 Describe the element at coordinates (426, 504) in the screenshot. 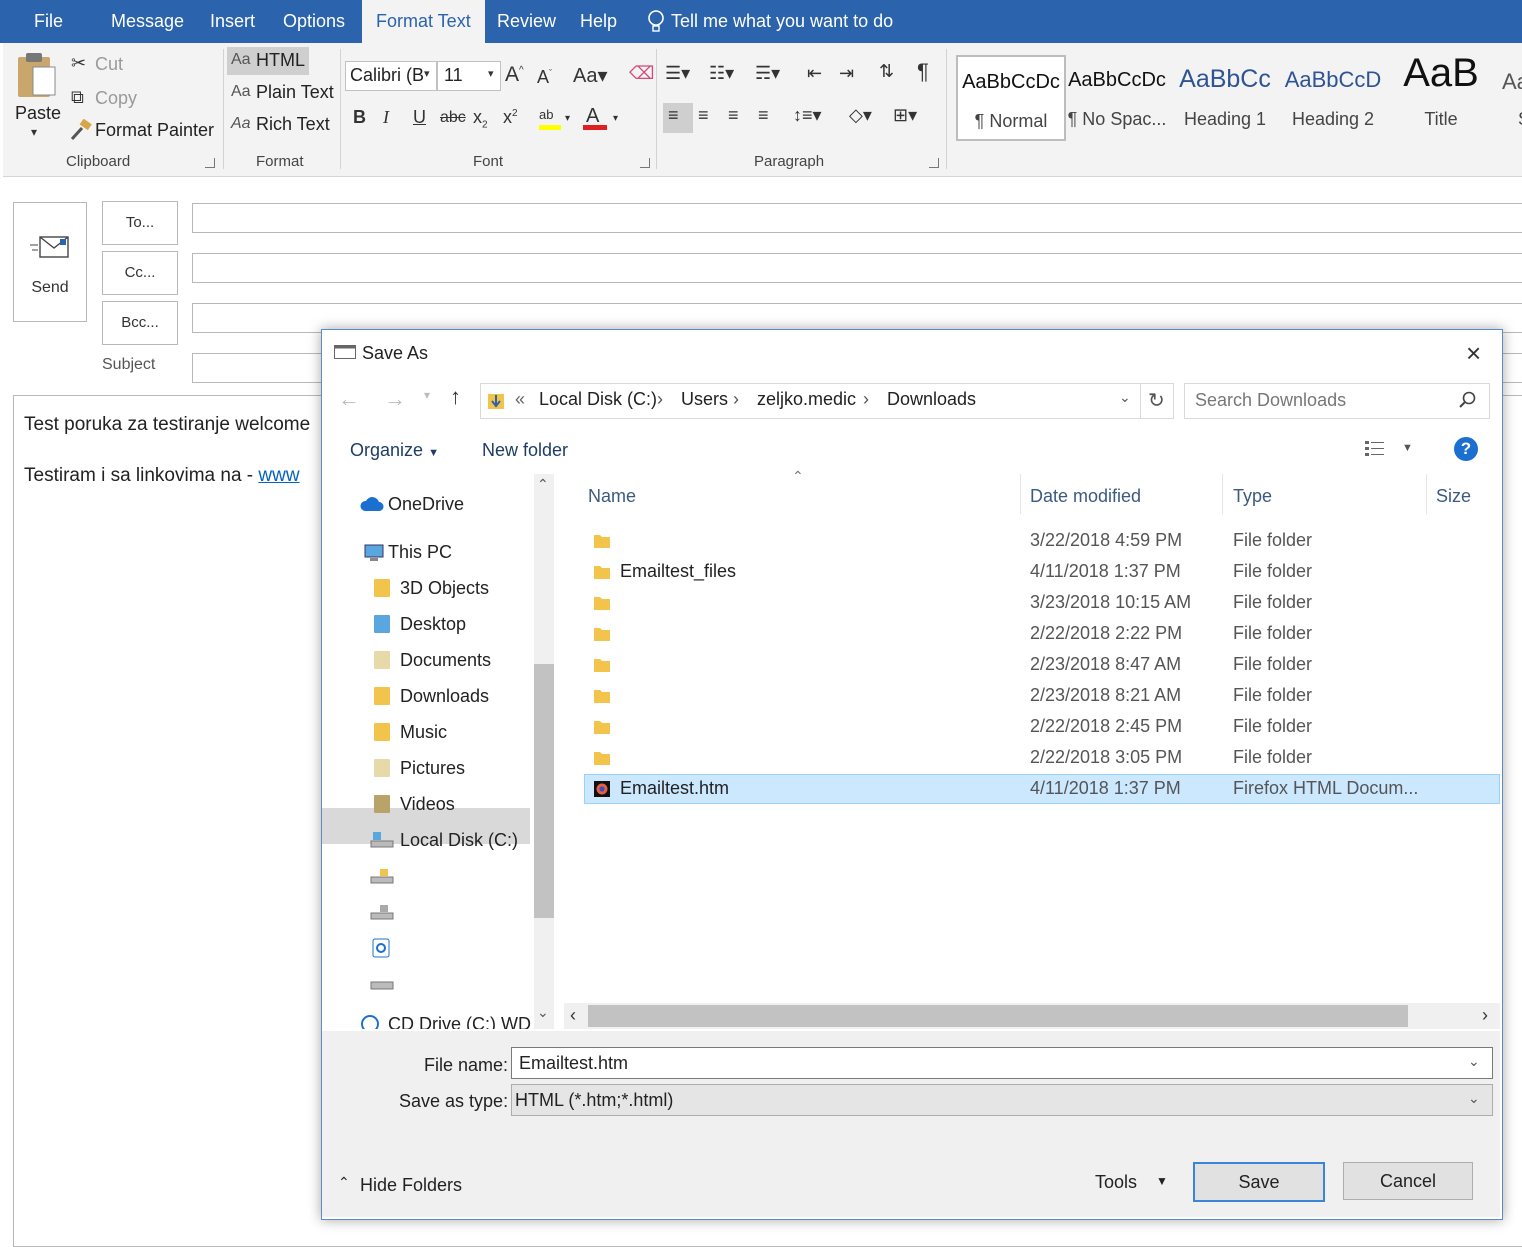

I see `nav-onedrive: OneDrive` at that location.